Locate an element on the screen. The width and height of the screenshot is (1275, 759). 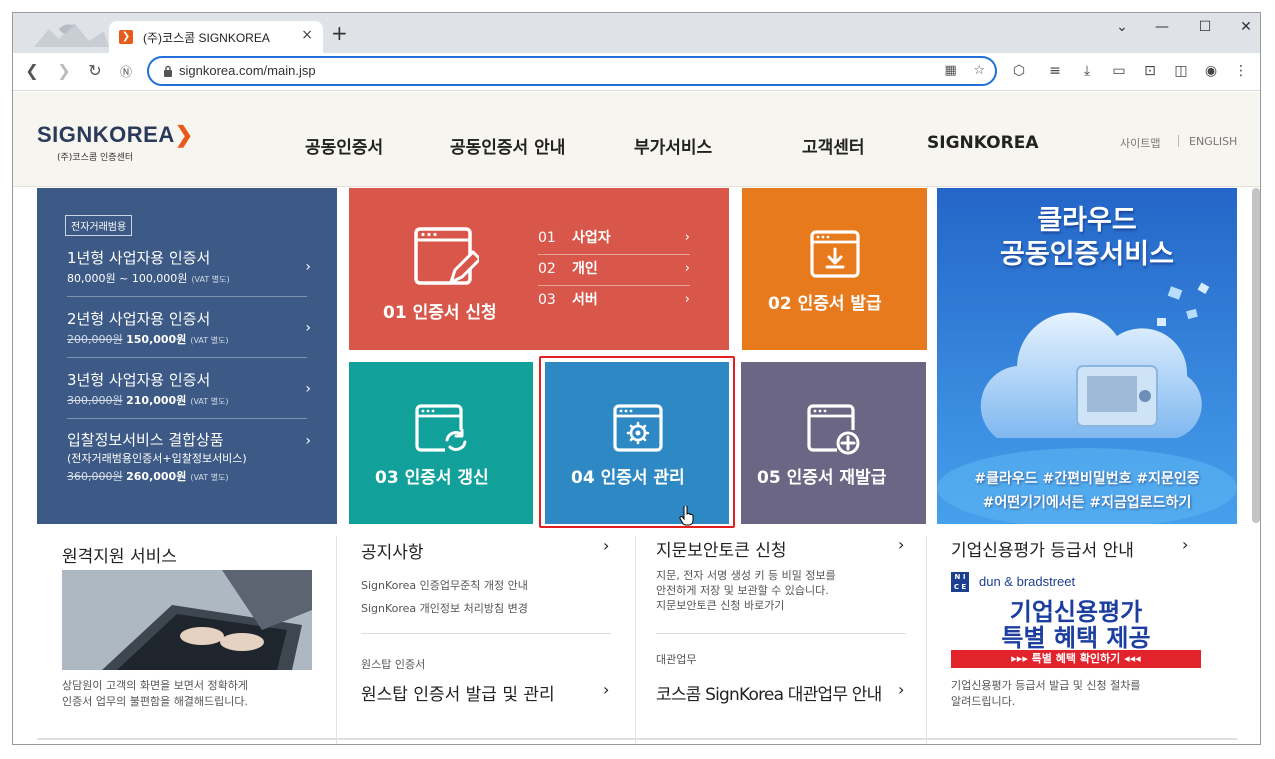
tab-close-icon: × is located at coordinates (307, 35).